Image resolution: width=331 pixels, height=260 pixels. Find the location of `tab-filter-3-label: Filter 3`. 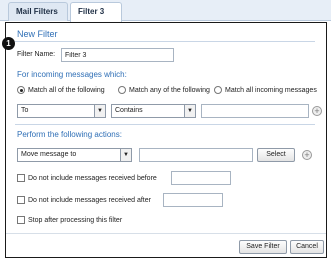

tab-filter-3-label: Filter 3 is located at coordinates (91, 11).